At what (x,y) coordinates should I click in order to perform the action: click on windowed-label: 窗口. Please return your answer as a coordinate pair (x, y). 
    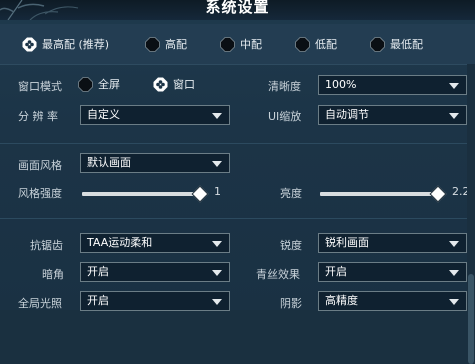
    Looking at the image, I should click on (184, 84).